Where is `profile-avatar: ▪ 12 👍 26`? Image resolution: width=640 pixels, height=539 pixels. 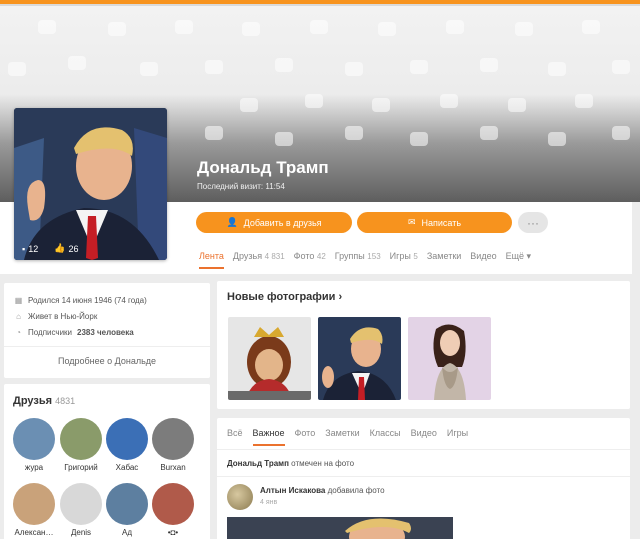 profile-avatar: ▪ 12 👍 26 is located at coordinates (90, 184).